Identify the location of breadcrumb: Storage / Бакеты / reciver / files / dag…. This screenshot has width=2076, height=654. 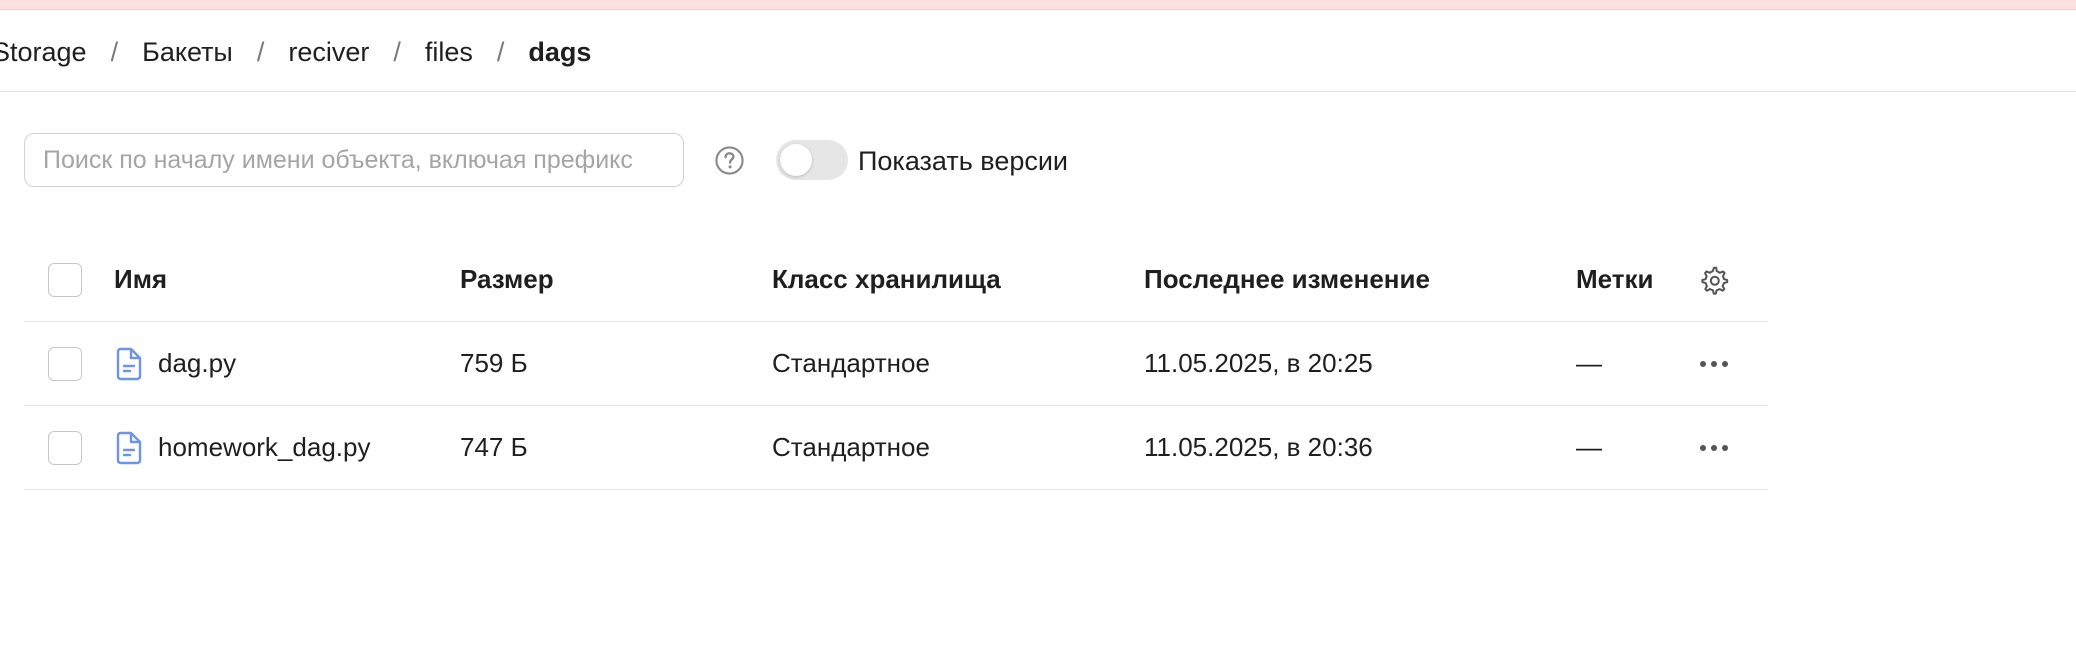
(295, 52).